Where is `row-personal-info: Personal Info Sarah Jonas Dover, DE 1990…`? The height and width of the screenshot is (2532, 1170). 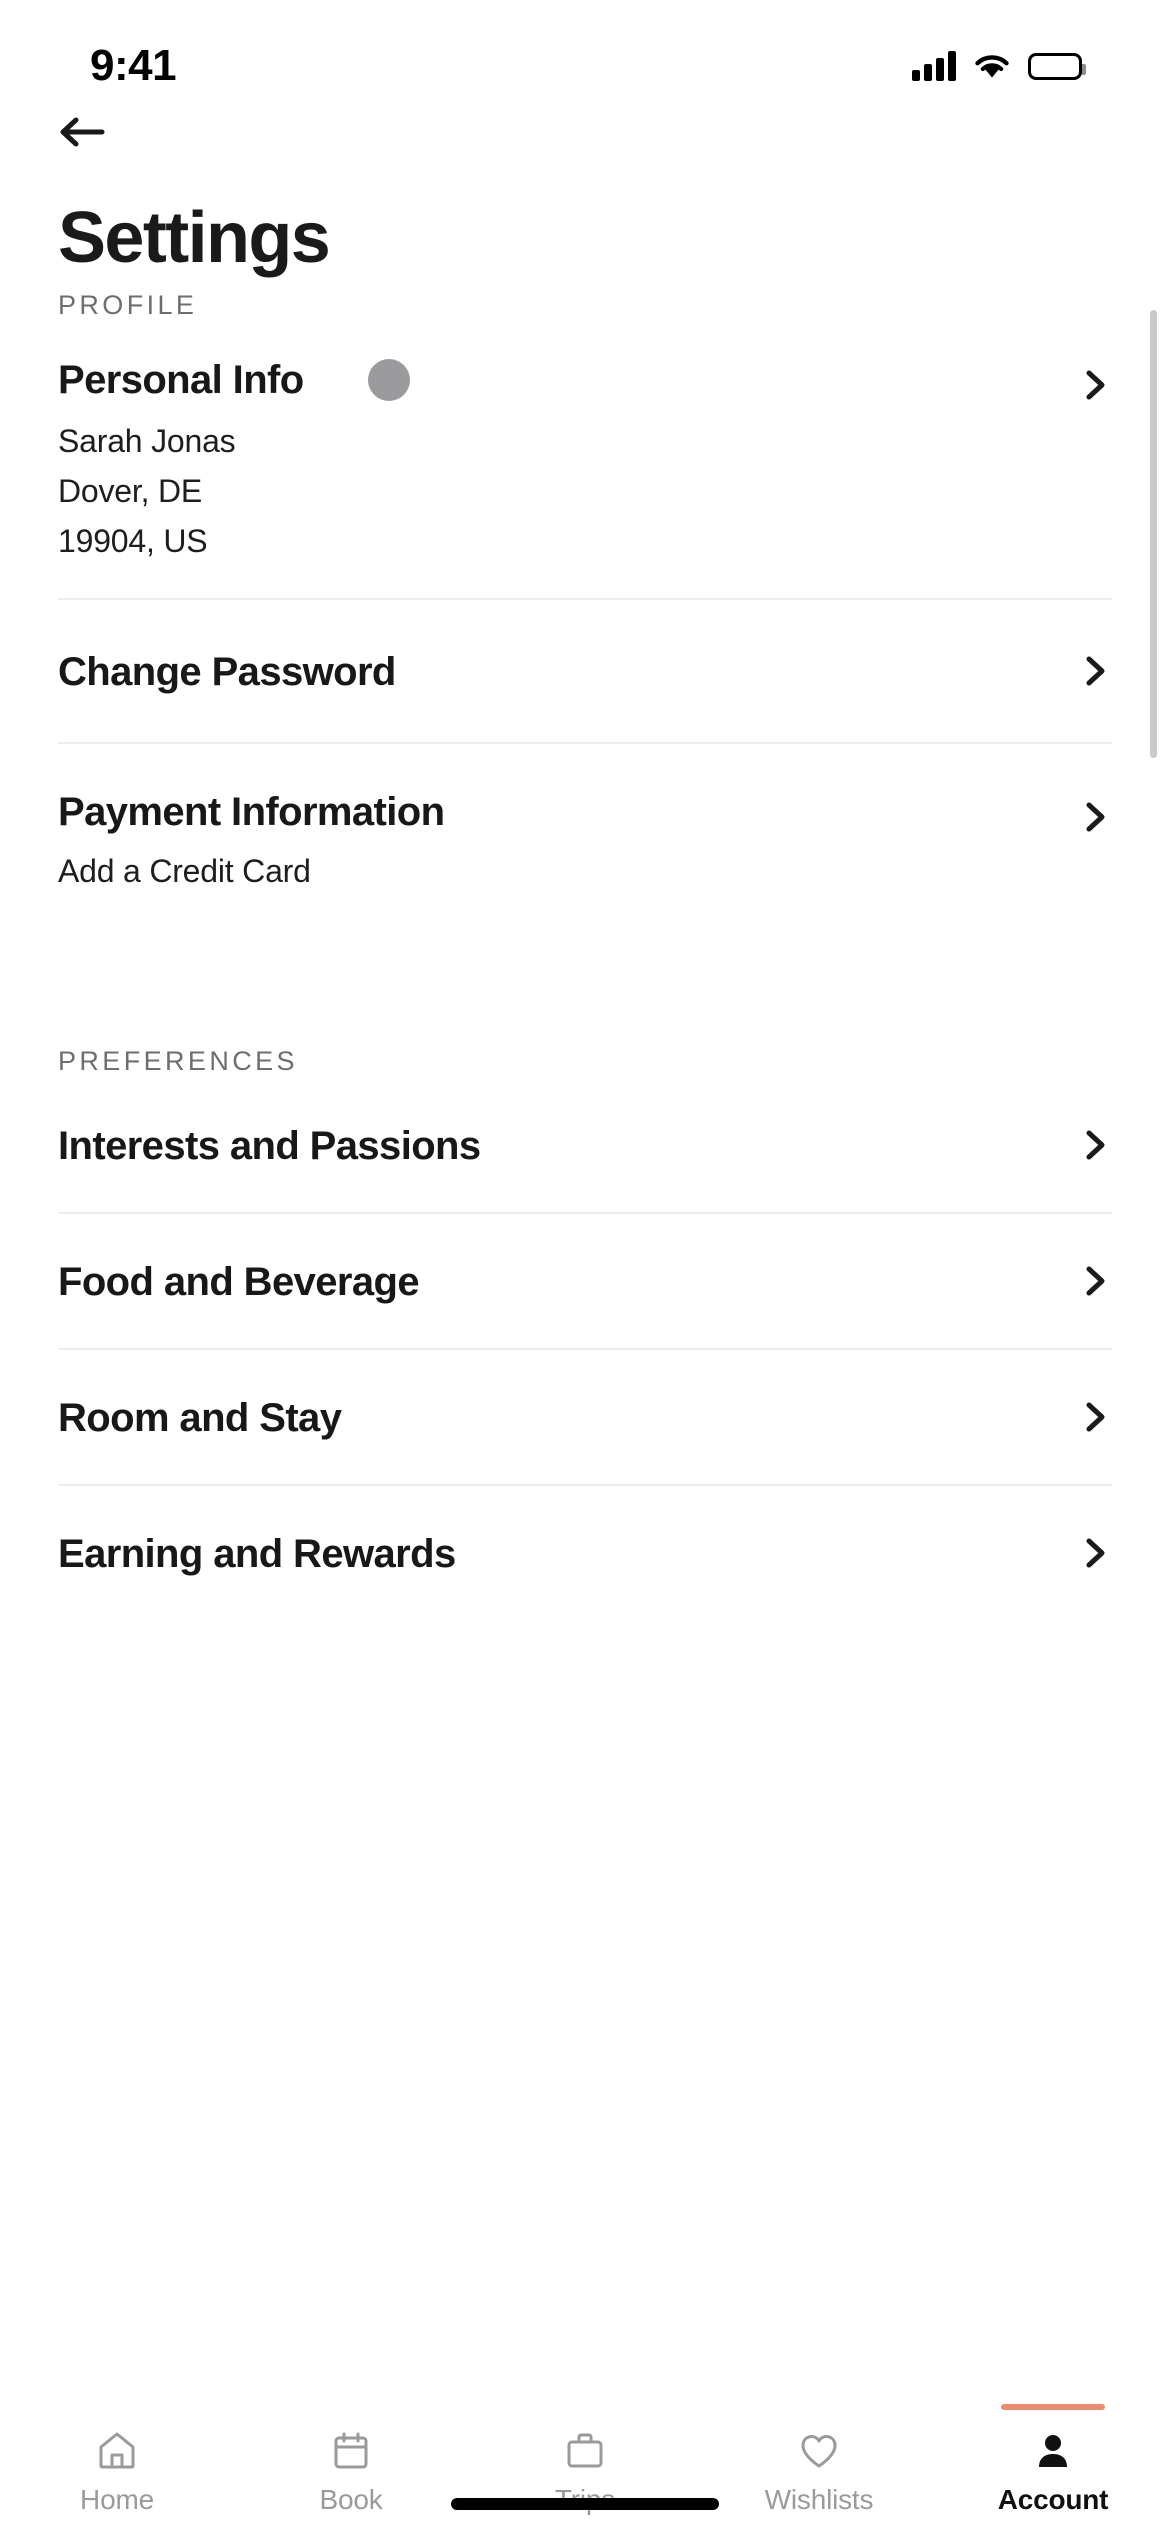 row-personal-info: Personal Info Sarah Jonas Dover, DE 1990… is located at coordinates (585, 460).